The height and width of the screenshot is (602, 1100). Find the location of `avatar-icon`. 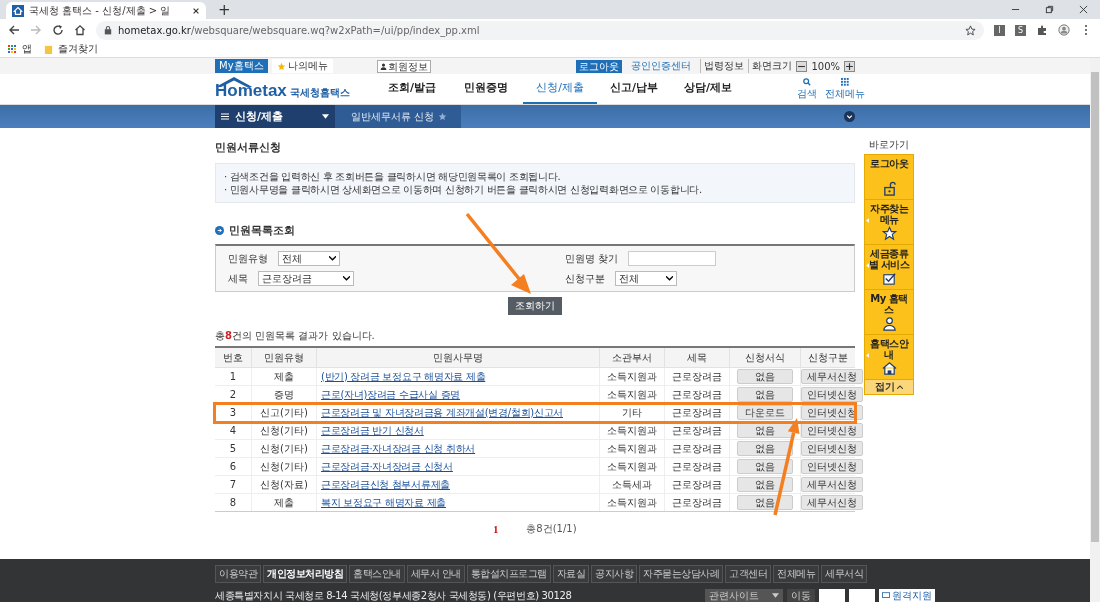

avatar-icon is located at coordinates (1064, 30).